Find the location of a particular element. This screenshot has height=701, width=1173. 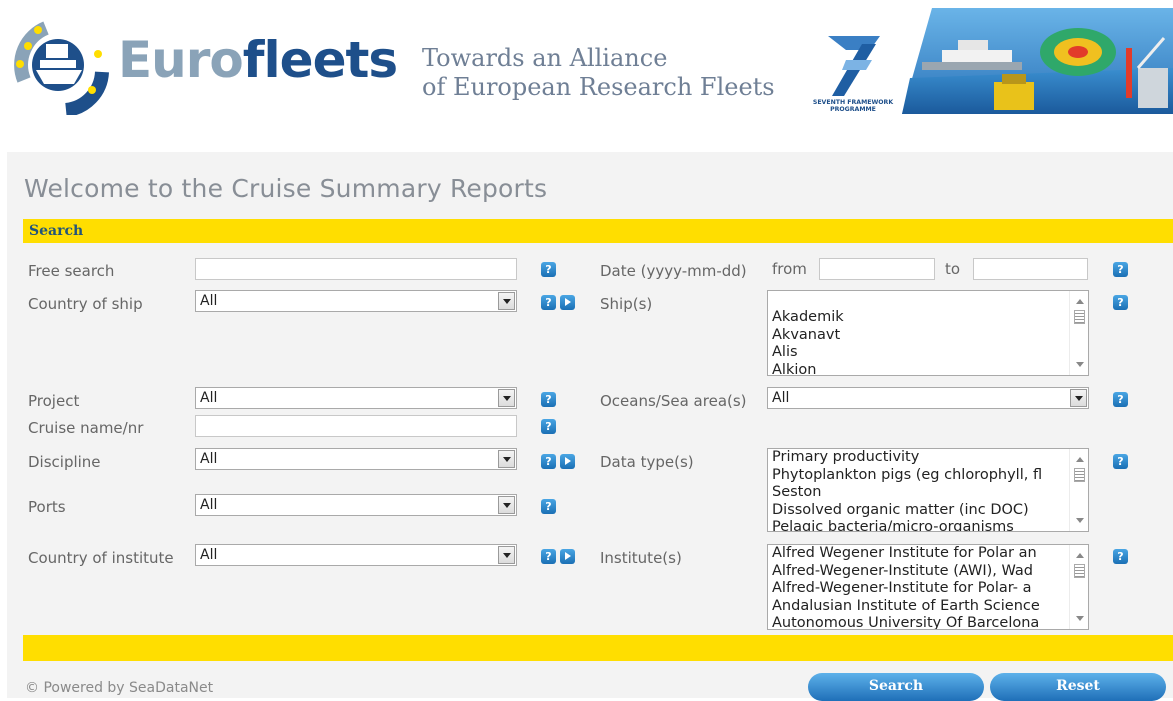

eurofleets-logo: Eurofleets is located at coordinates (258, 60).